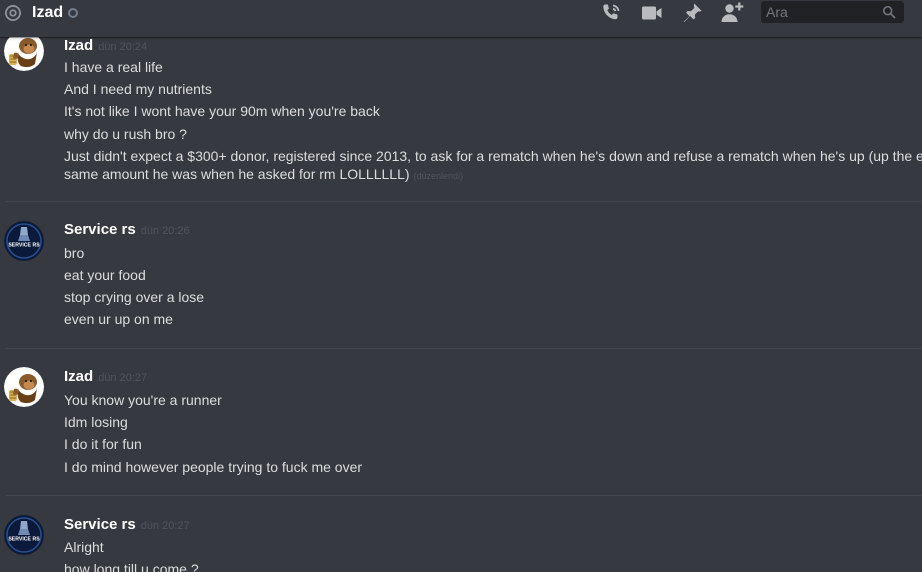 This screenshot has height=572, width=922. Describe the element at coordinates (131, 566) in the screenshot. I see `message-line: how long till u come ?` at that location.